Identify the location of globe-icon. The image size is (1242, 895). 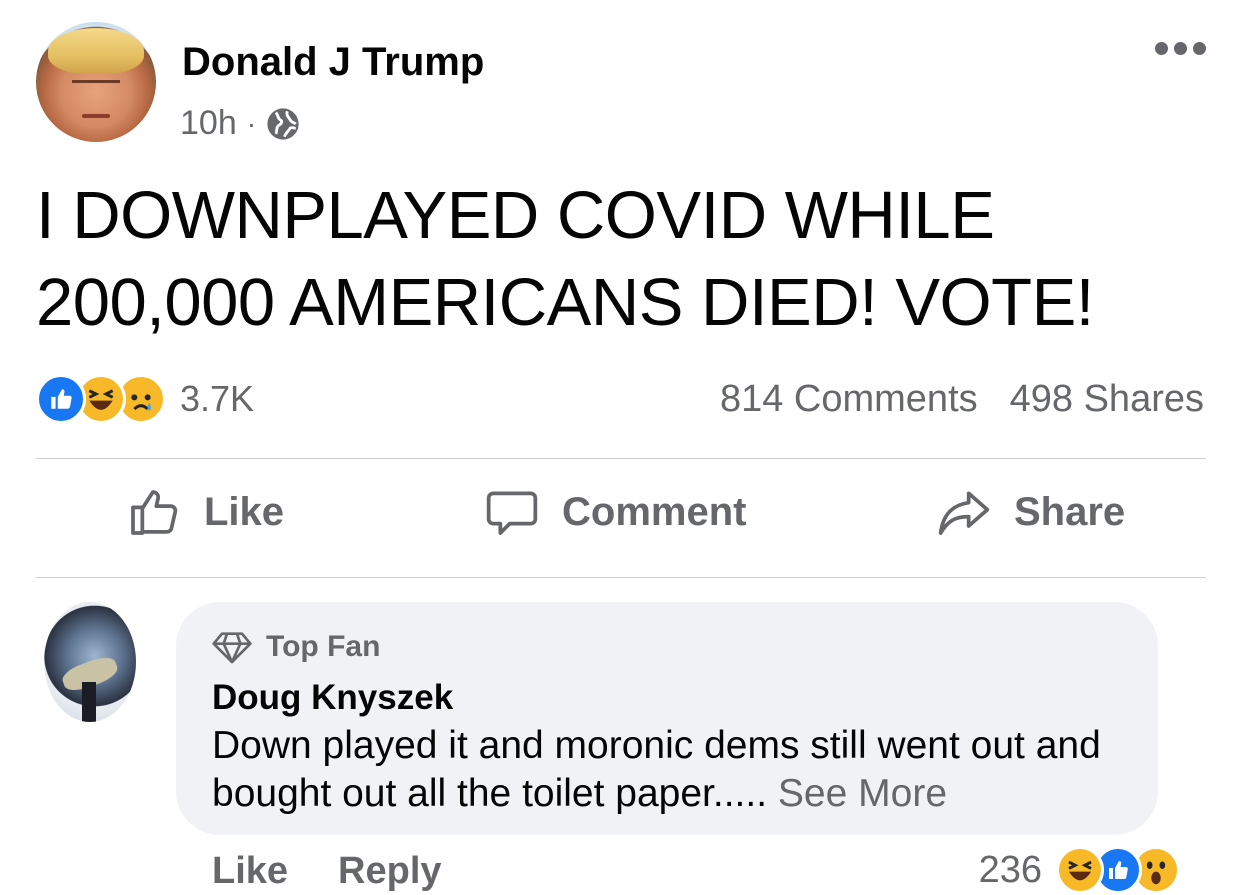
(283, 123).